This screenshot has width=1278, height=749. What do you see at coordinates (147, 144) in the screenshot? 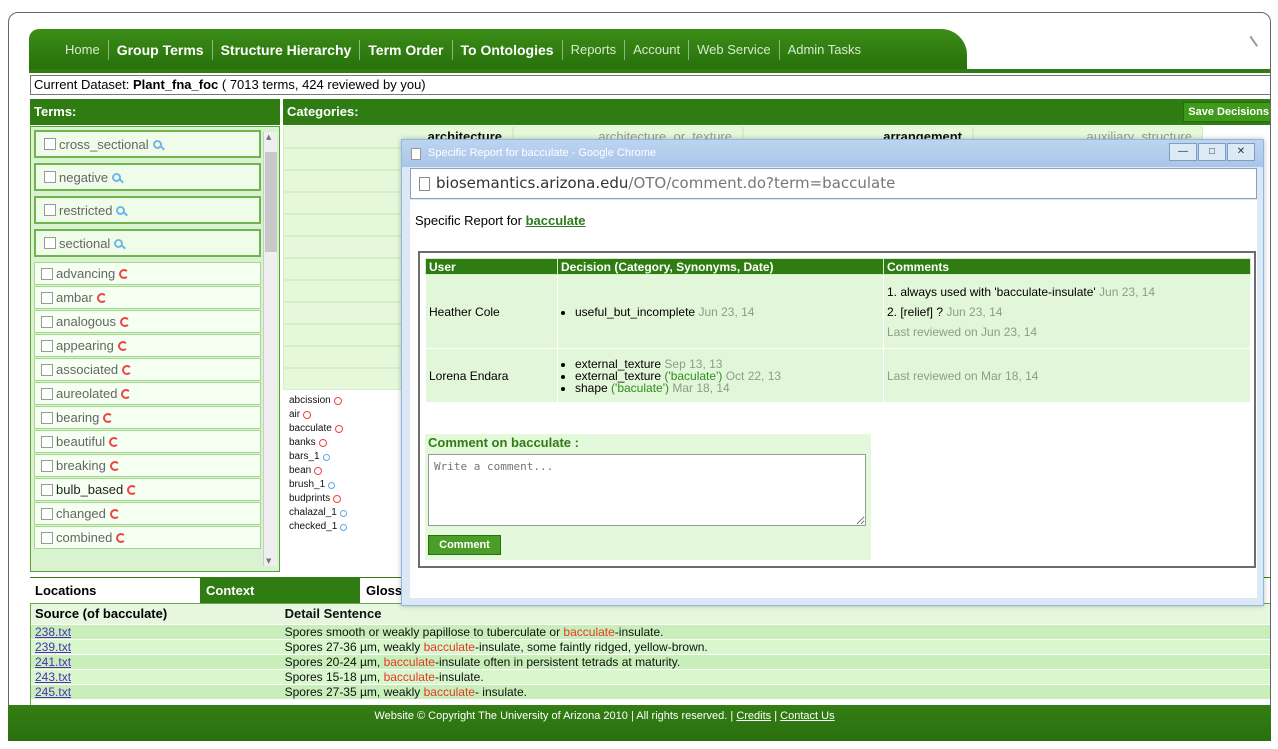
I see `term-card: cross_sectional` at bounding box center [147, 144].